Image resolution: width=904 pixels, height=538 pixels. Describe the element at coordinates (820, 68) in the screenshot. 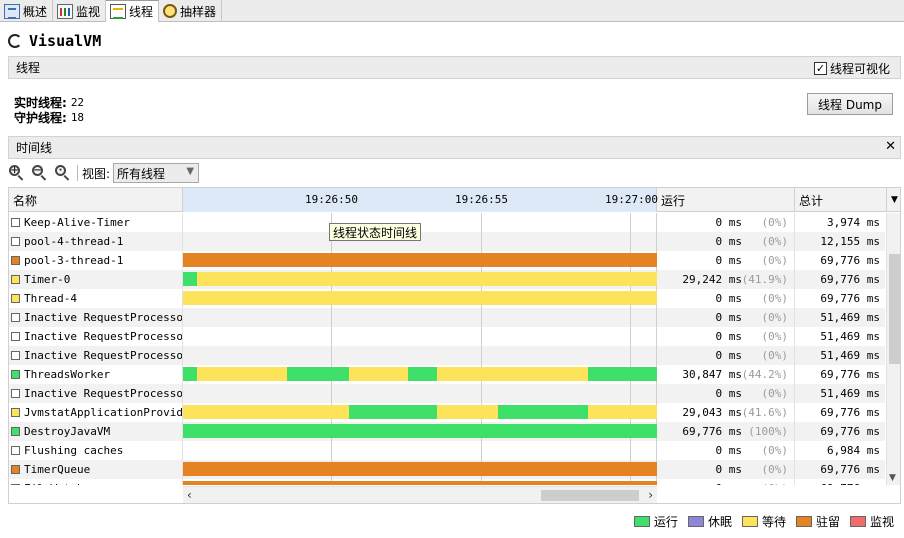

I see `checkbox-box: ✓` at that location.